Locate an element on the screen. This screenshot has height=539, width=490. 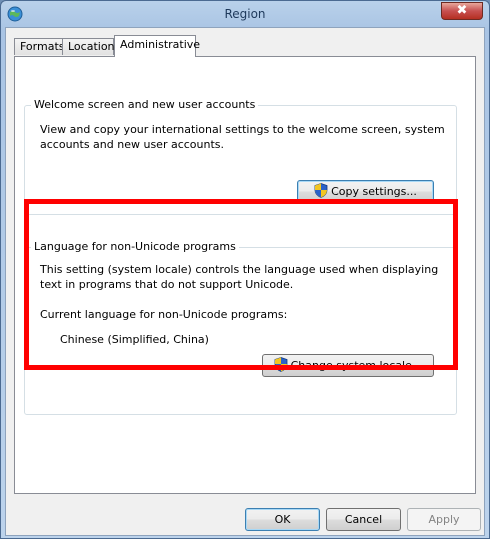
tab-location-label: Location is located at coordinates (91, 46).